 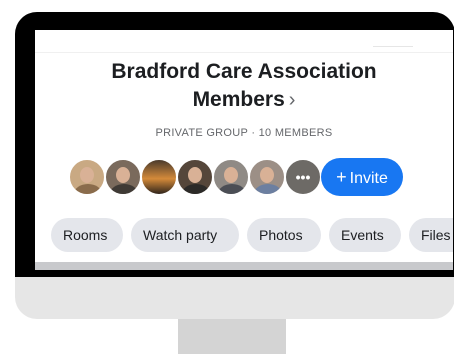 I want to click on group-meta: PRIVATE GROUP · 10 MEMBERS, so click(x=244, y=133).